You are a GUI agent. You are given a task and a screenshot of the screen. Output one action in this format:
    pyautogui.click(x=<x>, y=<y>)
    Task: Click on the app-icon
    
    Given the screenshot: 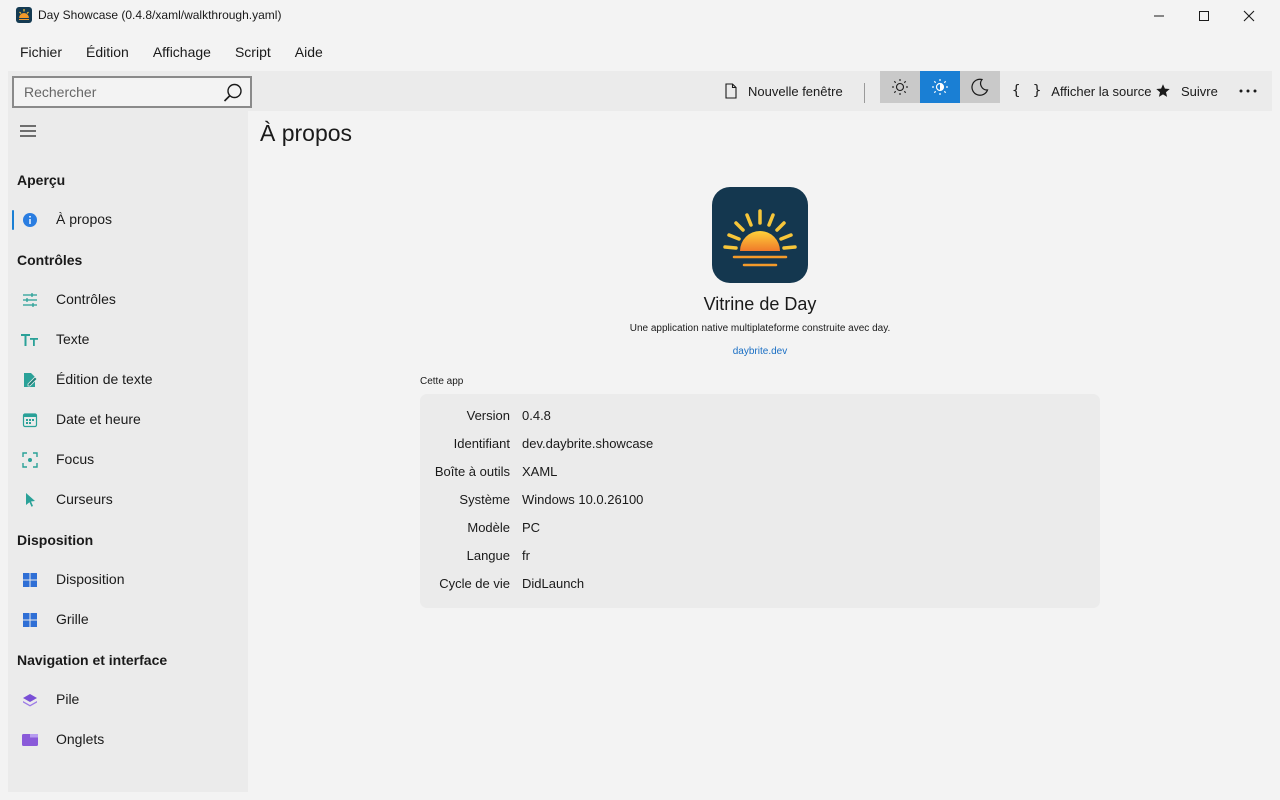 What is the action you would take?
    pyautogui.click(x=24, y=15)
    